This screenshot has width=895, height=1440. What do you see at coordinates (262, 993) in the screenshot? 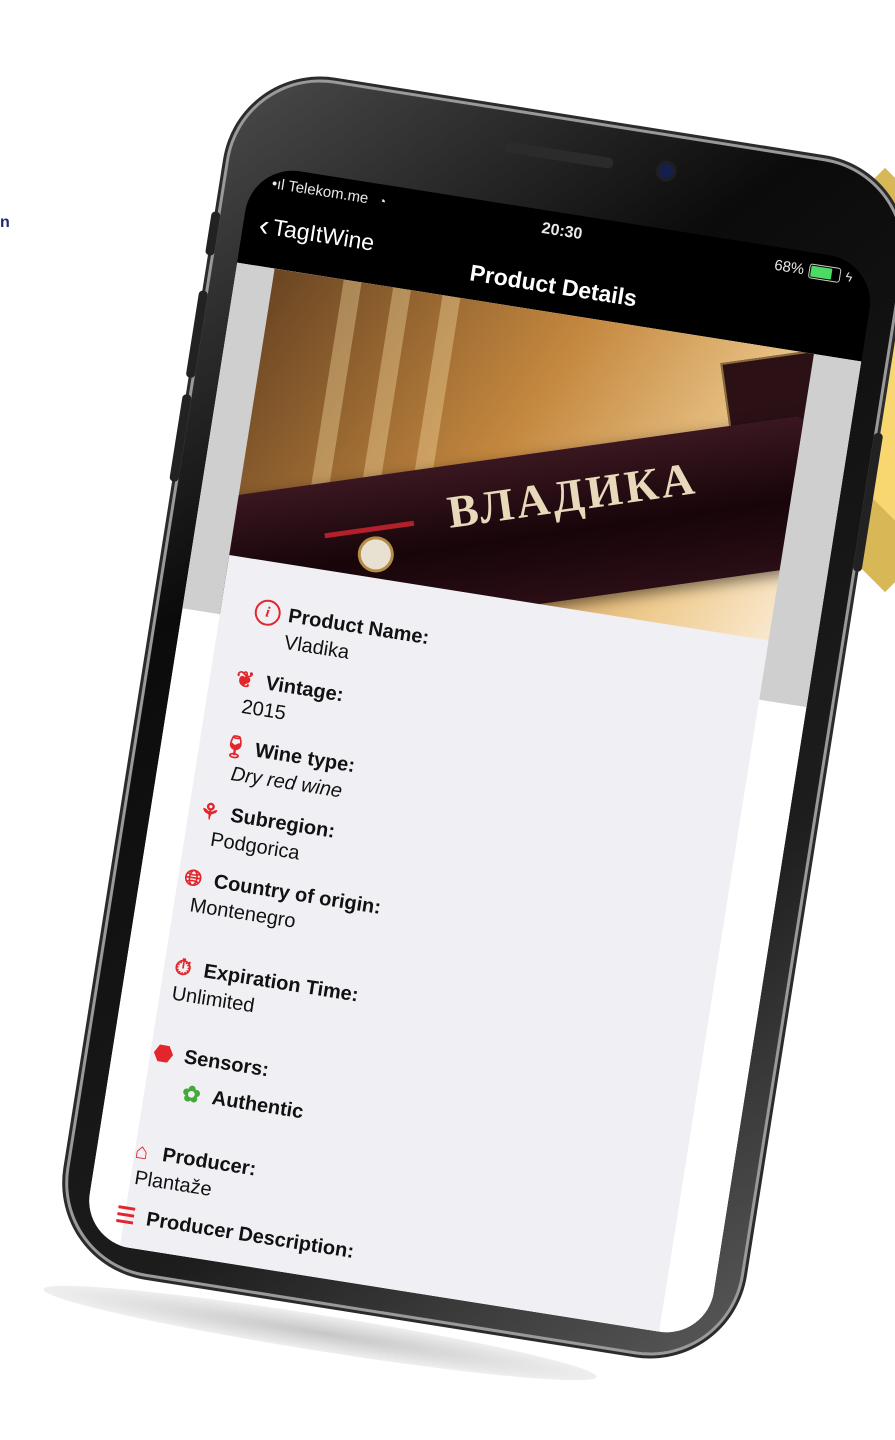
I see `detail-expiration: ⏱︎ Expiration Time: Unlimited` at bounding box center [262, 993].